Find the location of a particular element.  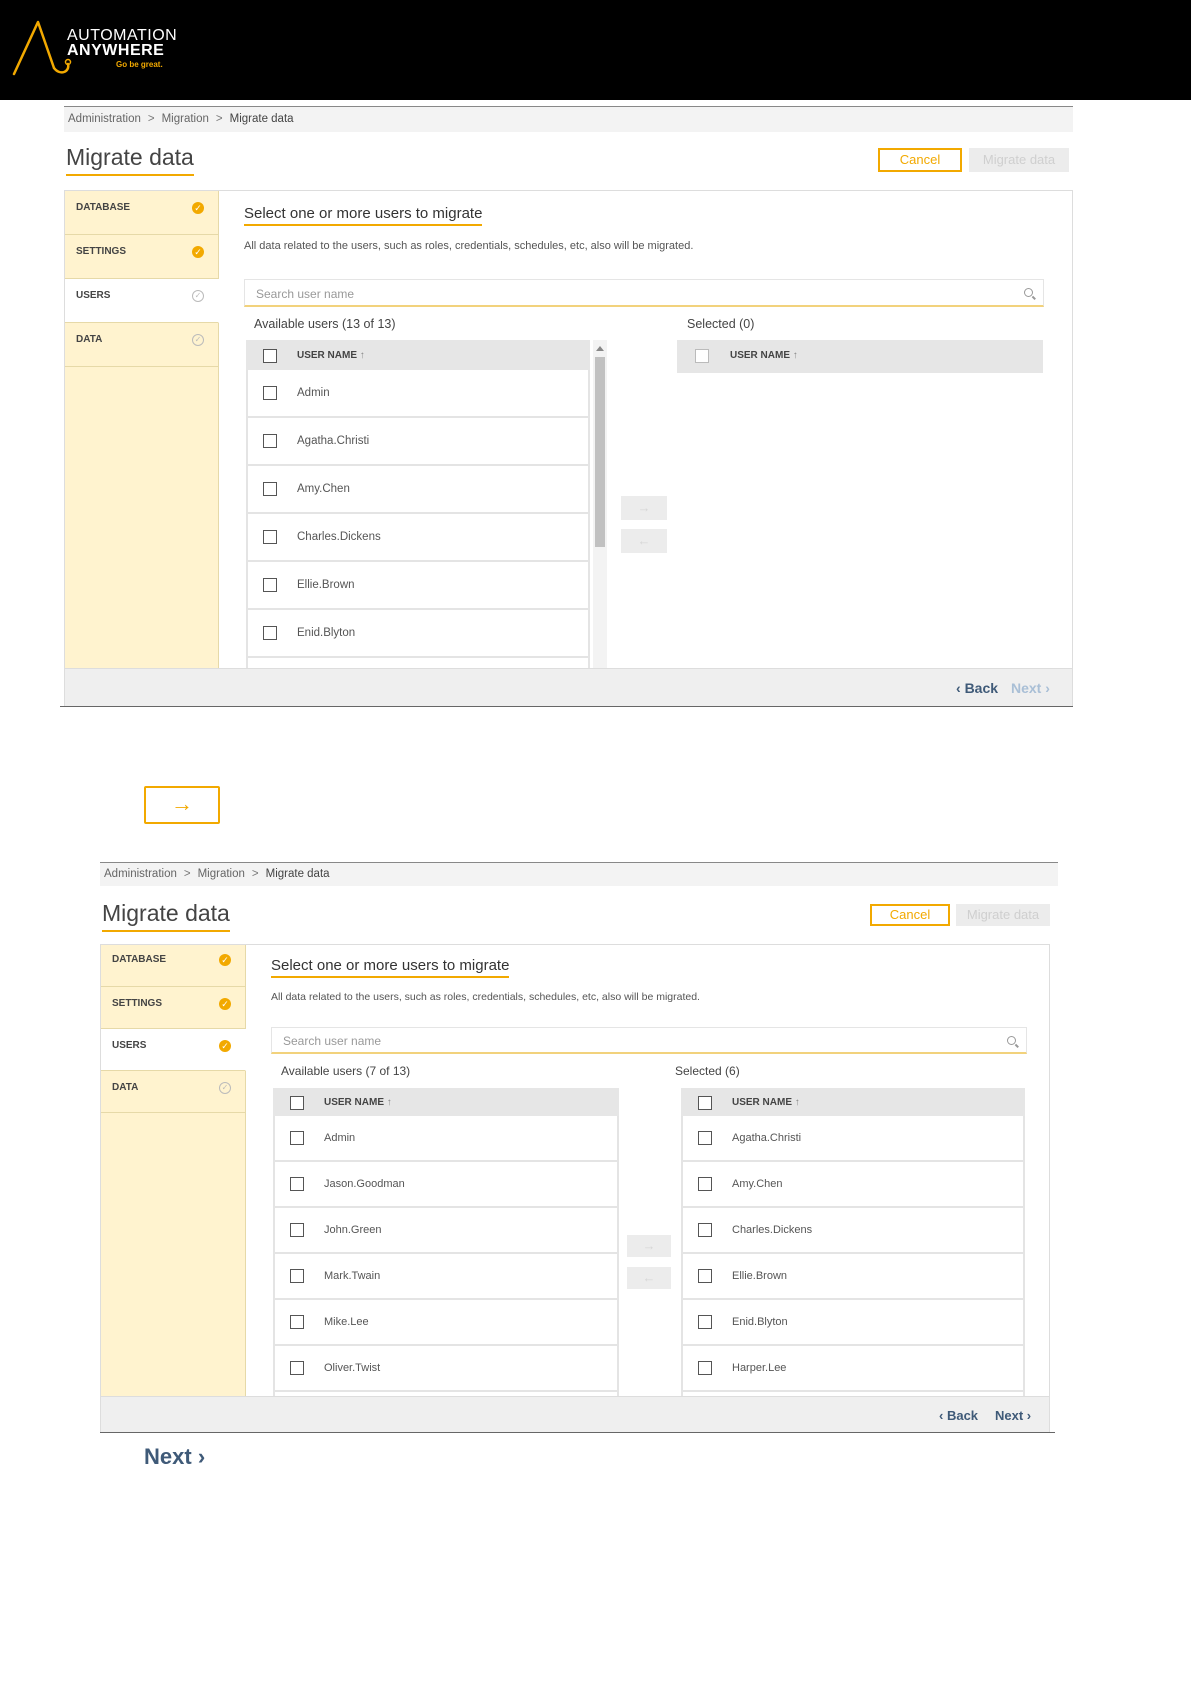

breadcrumb-current: Migrate data is located at coordinates (261, 119).